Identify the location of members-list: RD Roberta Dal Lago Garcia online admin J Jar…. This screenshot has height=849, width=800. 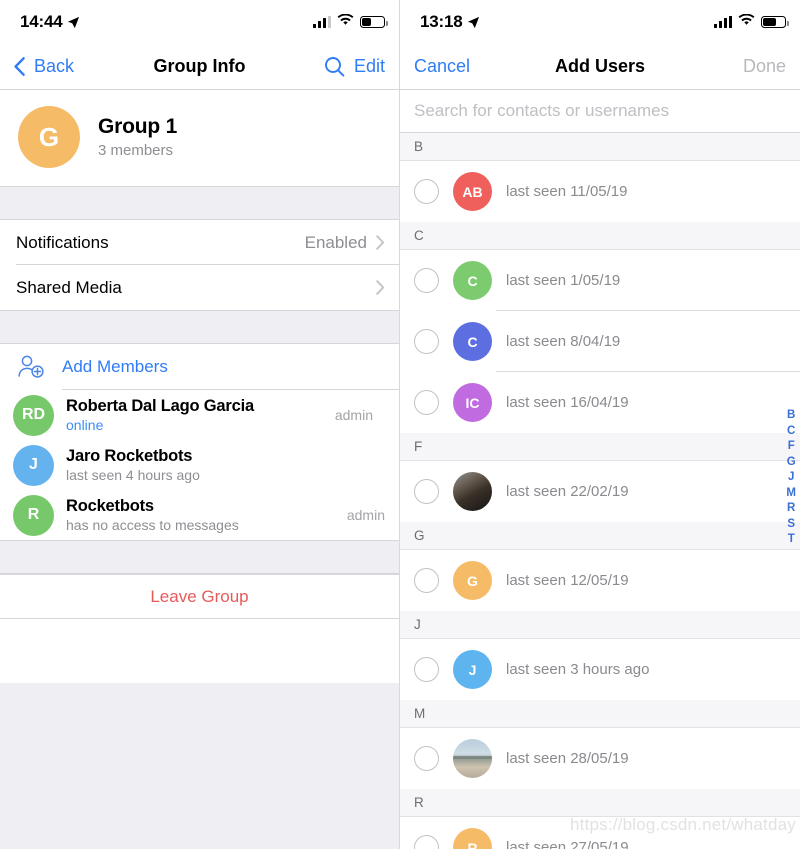
(199, 465).